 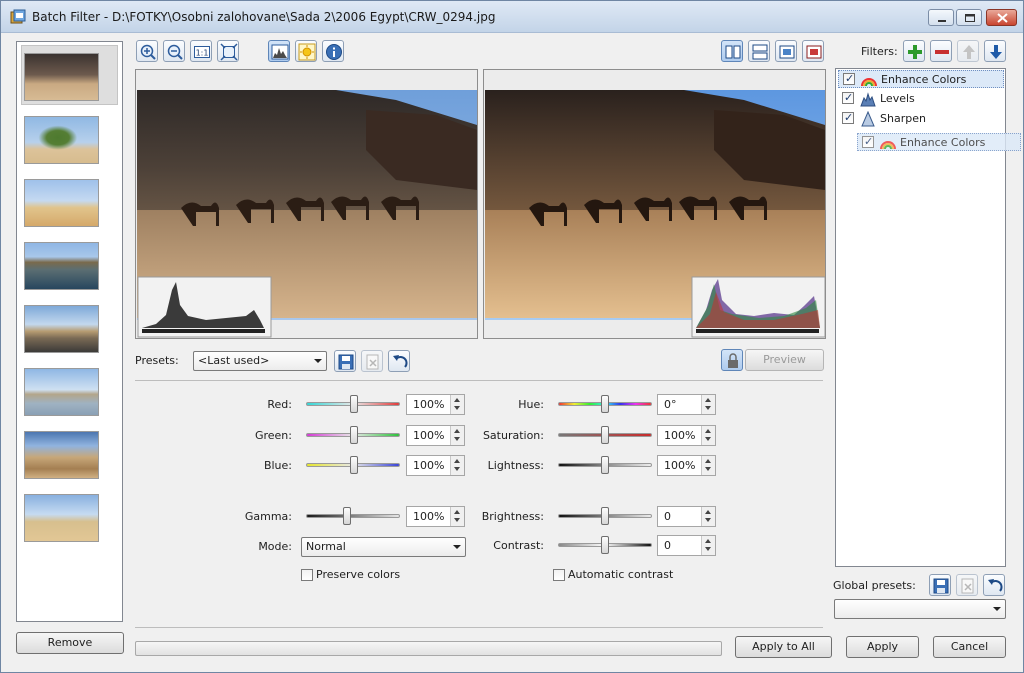 I want to click on remove-button: Remove, so click(x=70, y=643).